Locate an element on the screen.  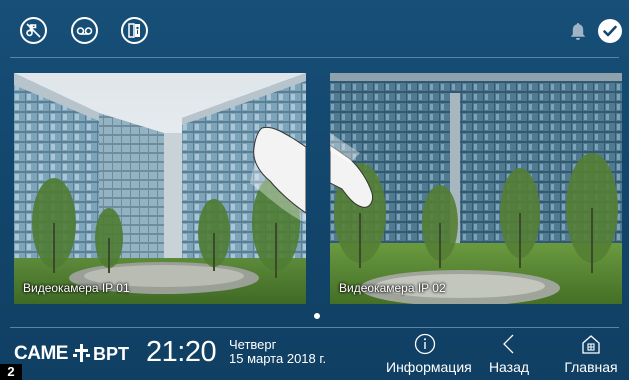
brand-mark-icon is located at coordinates (81, 353).